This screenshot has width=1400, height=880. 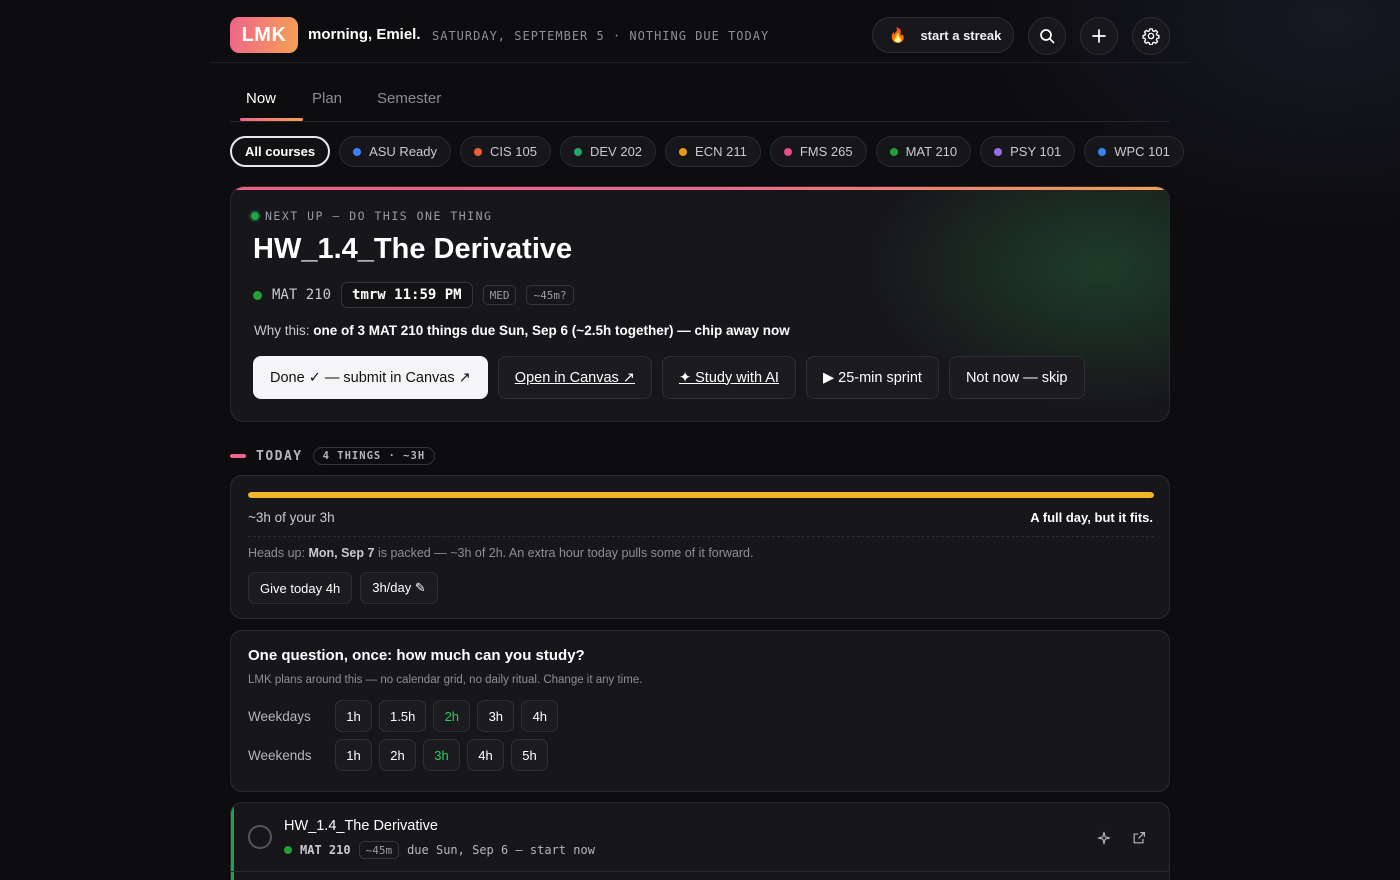 I want to click on estimate-badge: ~45m?, so click(x=550, y=295).